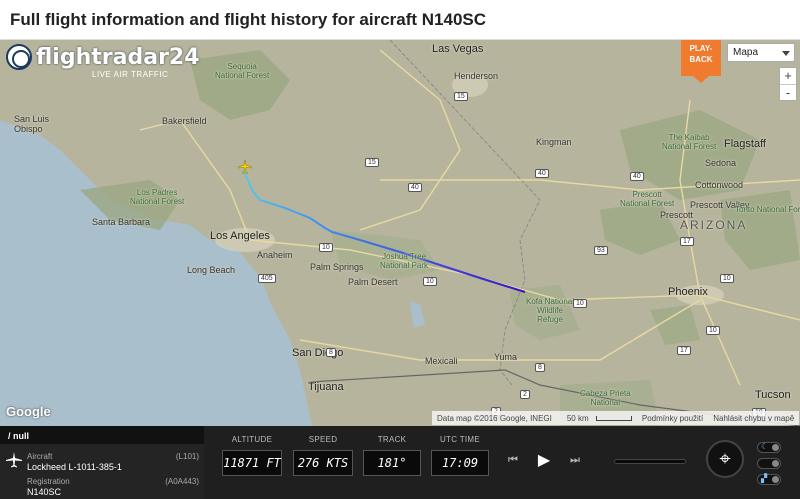 This screenshot has width=800, height=499. I want to click on zoom-control: + -, so click(788, 84).